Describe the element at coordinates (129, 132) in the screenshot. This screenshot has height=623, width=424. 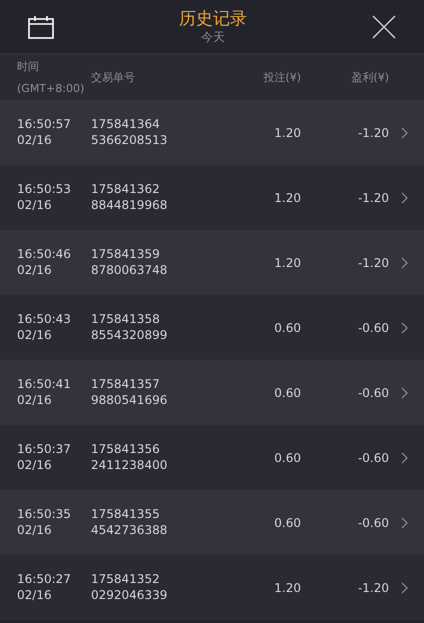
I see `order-number-cell: 175841364 5366208513` at that location.